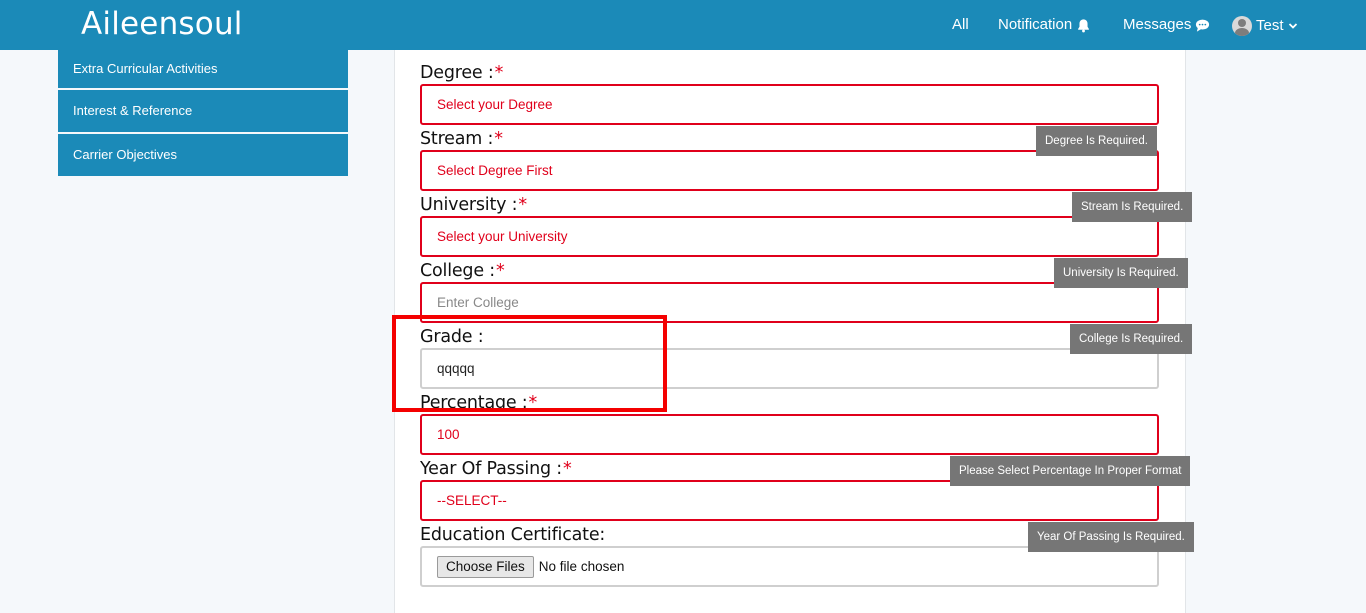  What do you see at coordinates (789, 500) in the screenshot?
I see `year-of-passing-select: --SELECT--` at bounding box center [789, 500].